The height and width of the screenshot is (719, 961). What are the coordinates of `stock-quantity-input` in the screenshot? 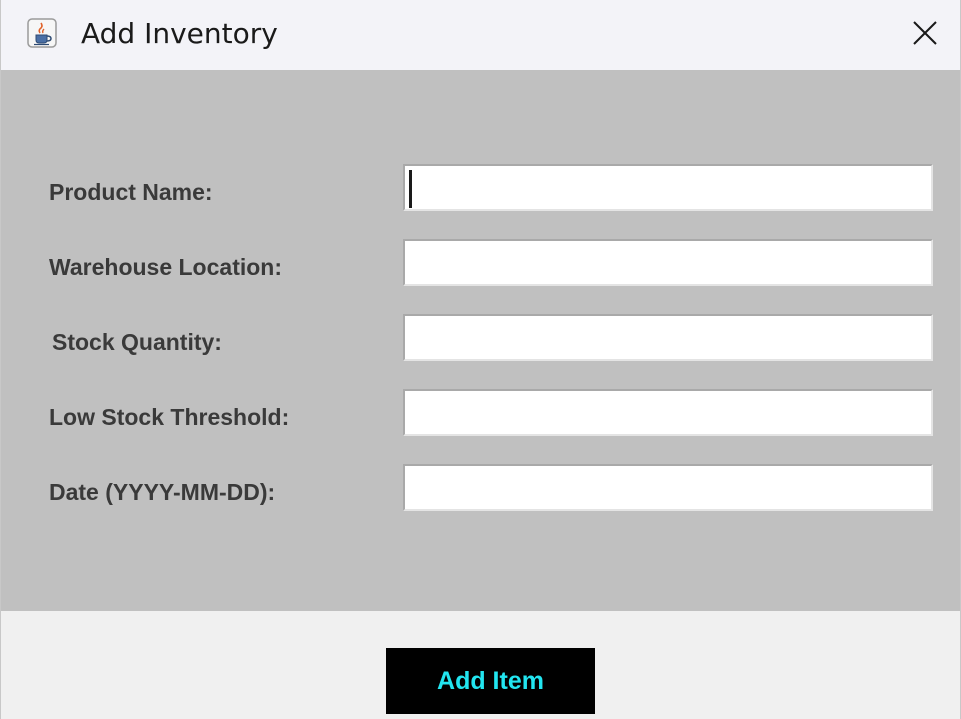 It's located at (668, 337).